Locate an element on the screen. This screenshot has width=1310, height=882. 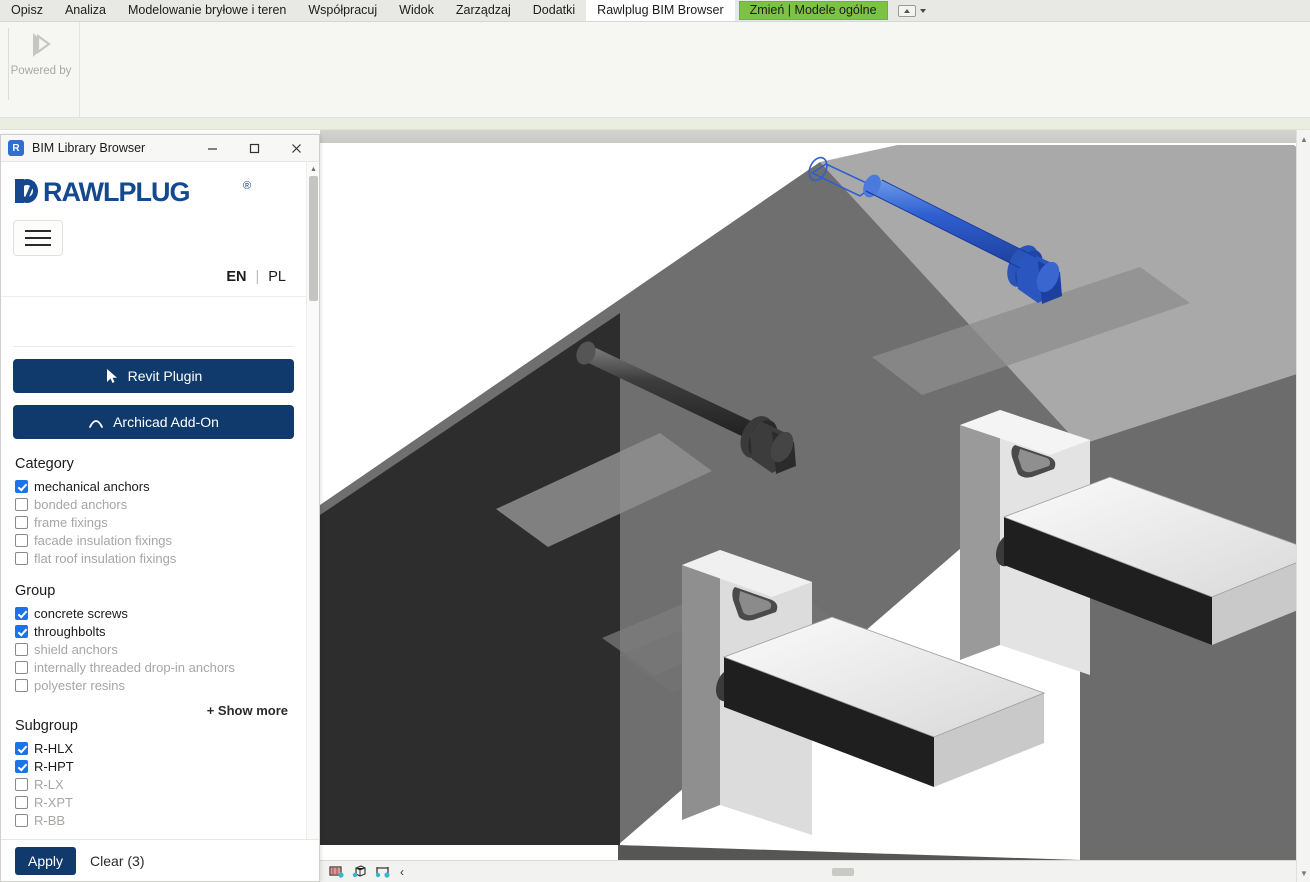
filter-item: facade insulation fixings is located at coordinates (154, 540).